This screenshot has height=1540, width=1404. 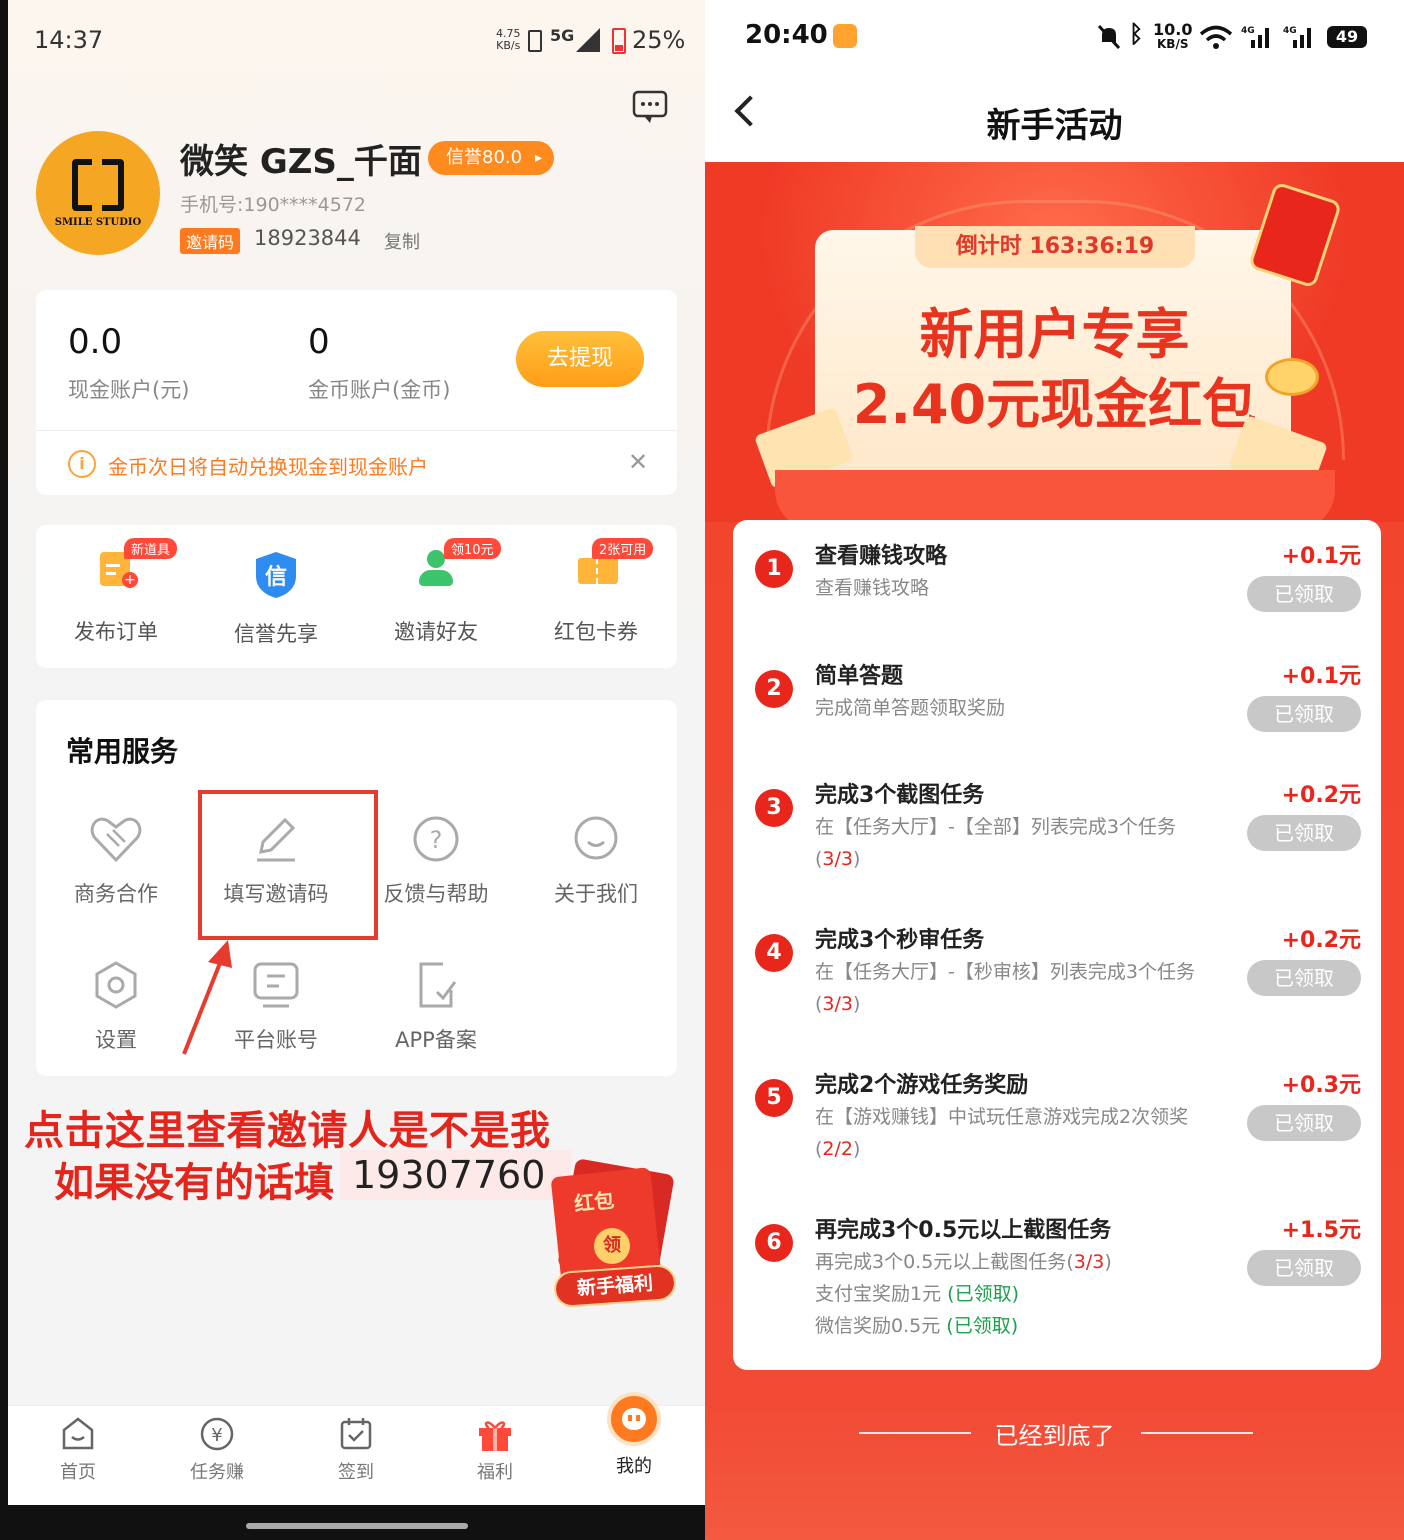 What do you see at coordinates (1030, 988) in the screenshot?
I see `task-desc: 在【任务大厅】-【秒审核】列表完成3个任务 (3/3)` at bounding box center [1030, 988].